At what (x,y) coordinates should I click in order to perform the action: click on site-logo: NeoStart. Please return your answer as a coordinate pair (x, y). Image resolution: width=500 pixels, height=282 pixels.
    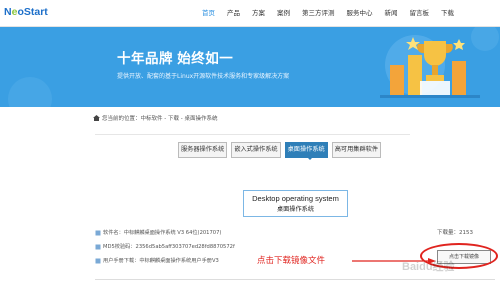
    Looking at the image, I should click on (26, 12).